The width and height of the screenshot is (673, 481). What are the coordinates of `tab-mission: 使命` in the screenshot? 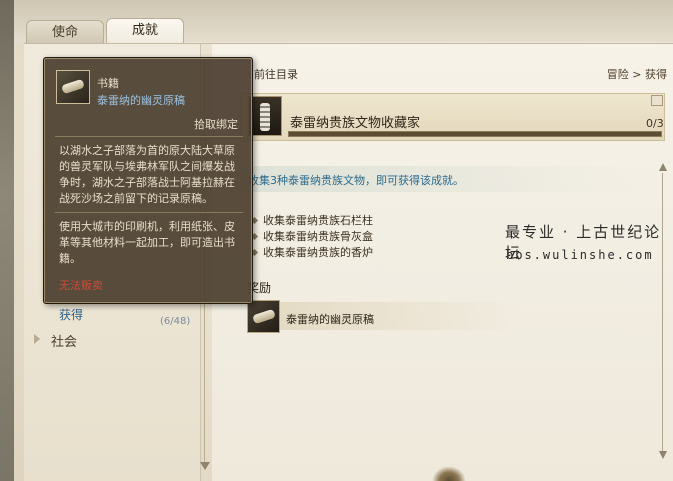 It's located at (65, 32).